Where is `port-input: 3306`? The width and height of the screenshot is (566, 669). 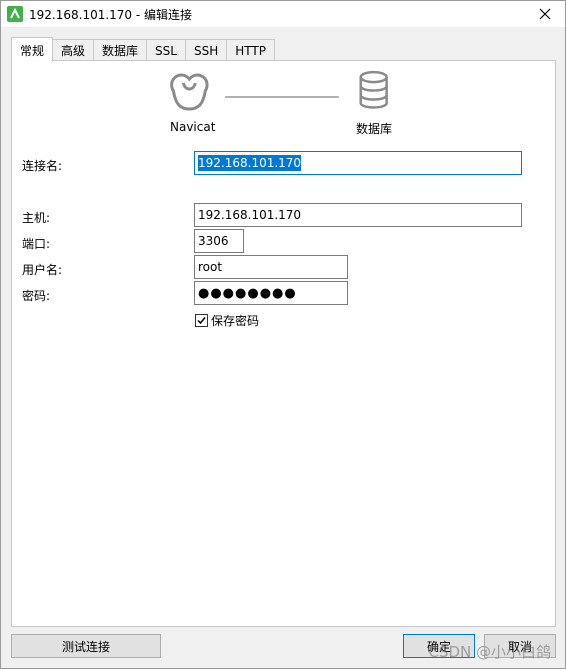
port-input: 3306 is located at coordinates (219, 241).